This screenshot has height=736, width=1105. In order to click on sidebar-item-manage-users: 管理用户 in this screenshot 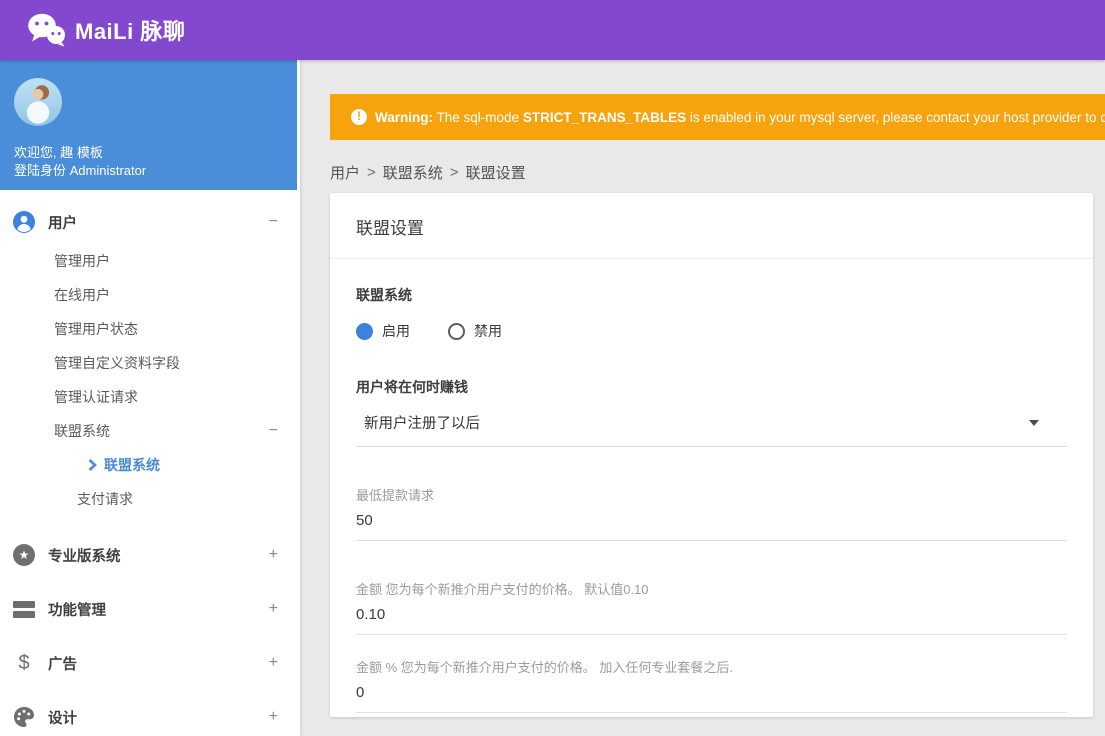, I will do `click(150, 261)`.